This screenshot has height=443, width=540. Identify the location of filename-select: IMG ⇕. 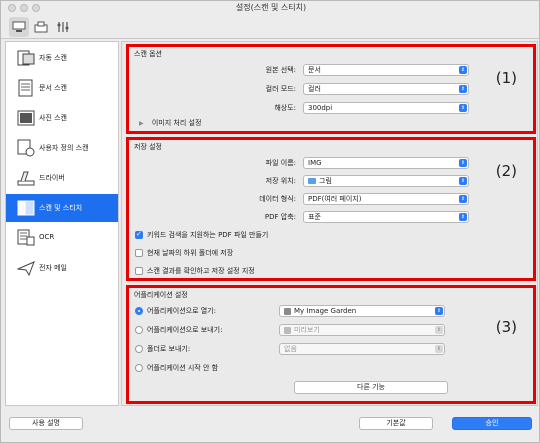
(386, 163).